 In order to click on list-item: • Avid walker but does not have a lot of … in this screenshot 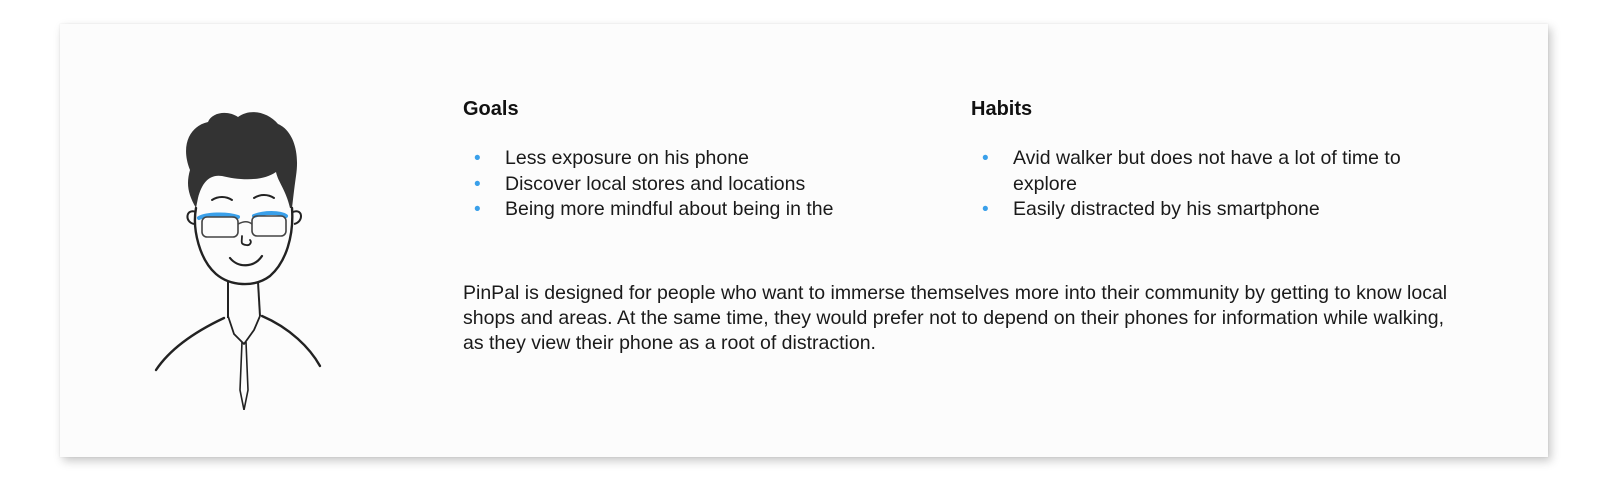, I will do `click(1196, 171)`.